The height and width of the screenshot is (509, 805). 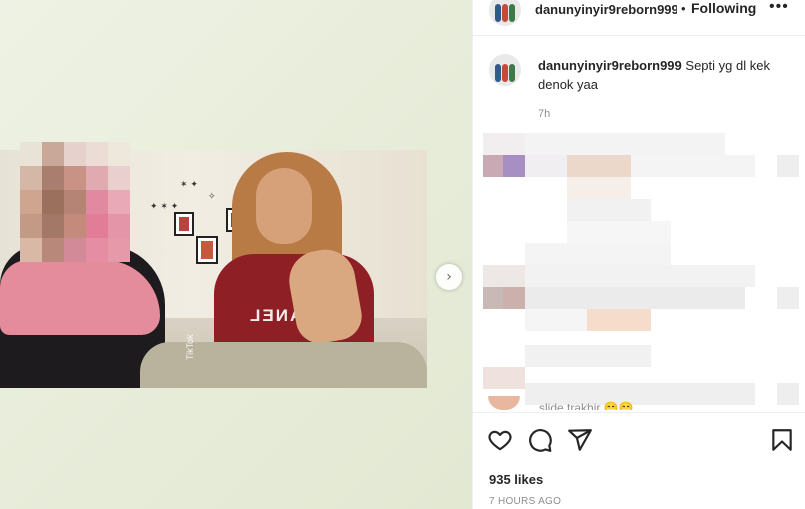 What do you see at coordinates (505, 70) in the screenshot?
I see `caption-avatar` at bounding box center [505, 70].